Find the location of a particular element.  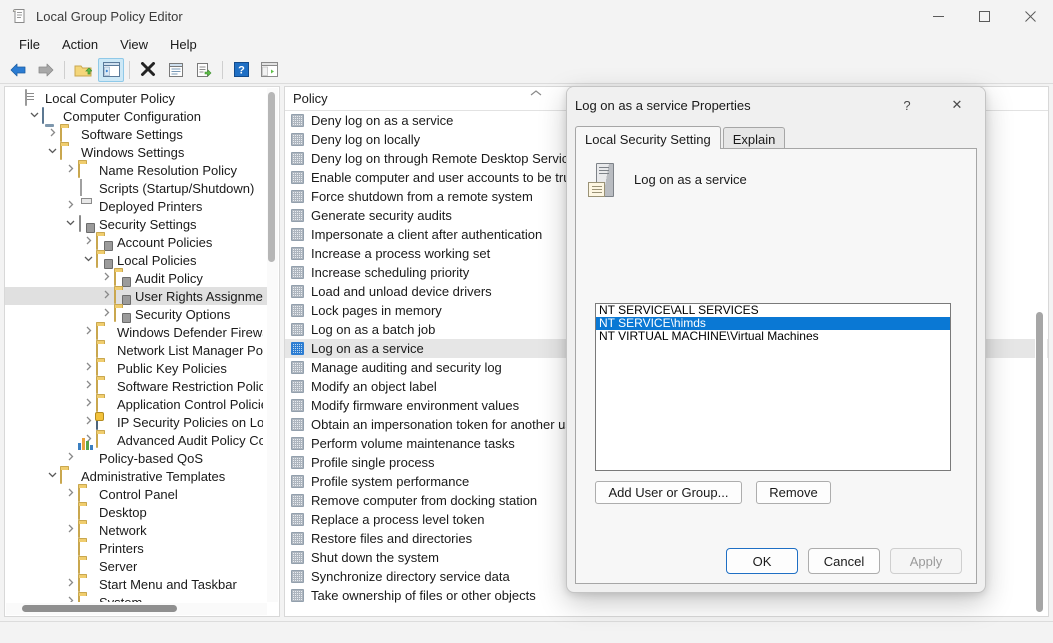

remove-button: Remove is located at coordinates (793, 492).